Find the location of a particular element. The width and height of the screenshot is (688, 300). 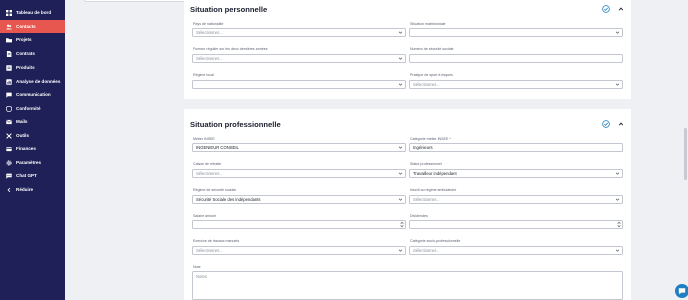

projects-icon is located at coordinates (9, 40).